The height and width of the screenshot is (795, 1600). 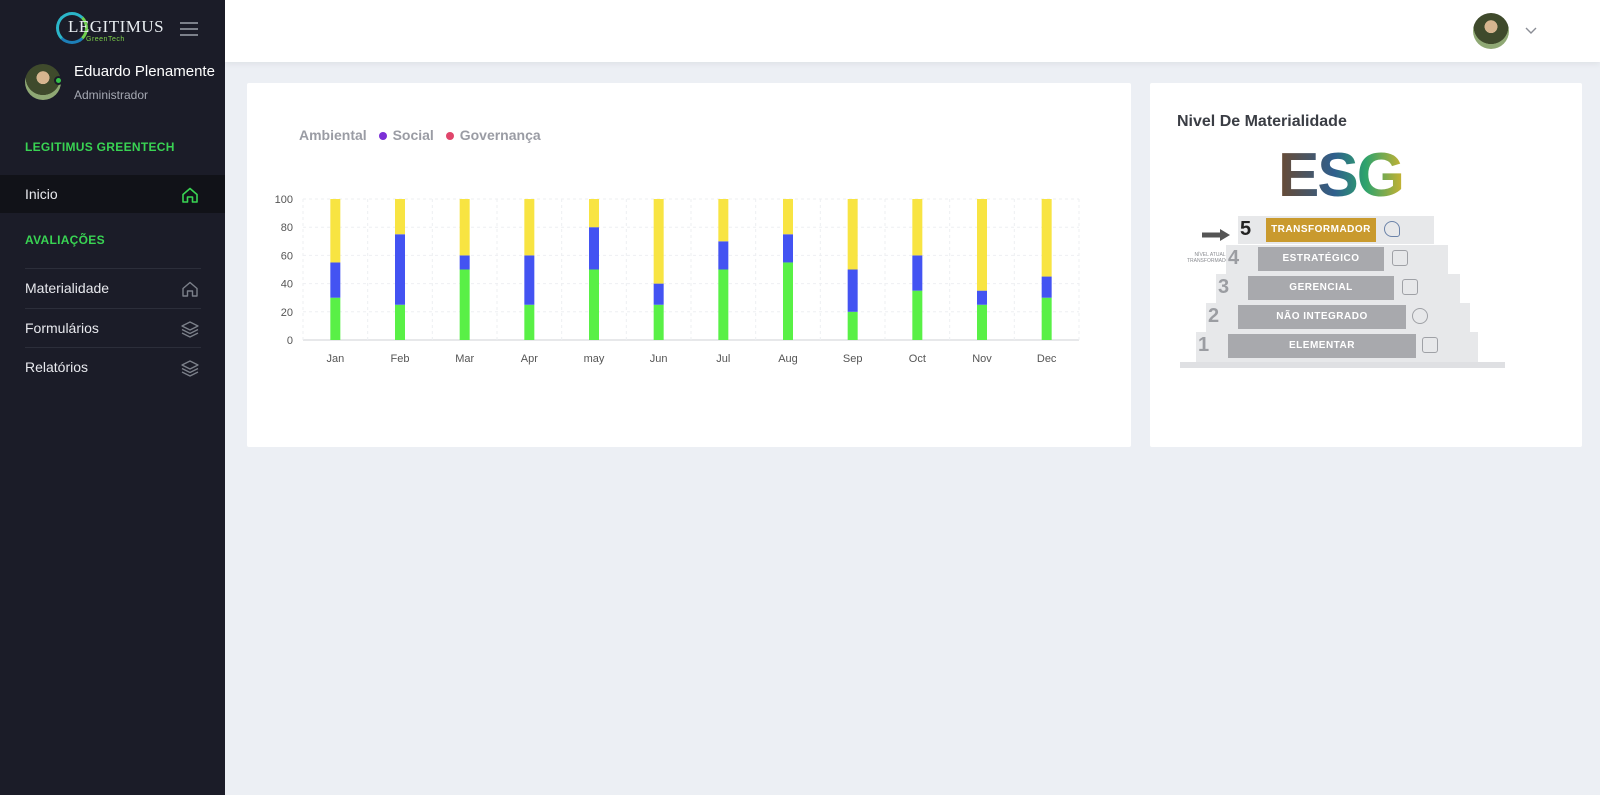 I want to click on chevron-down-icon, so click(x=1531, y=30).